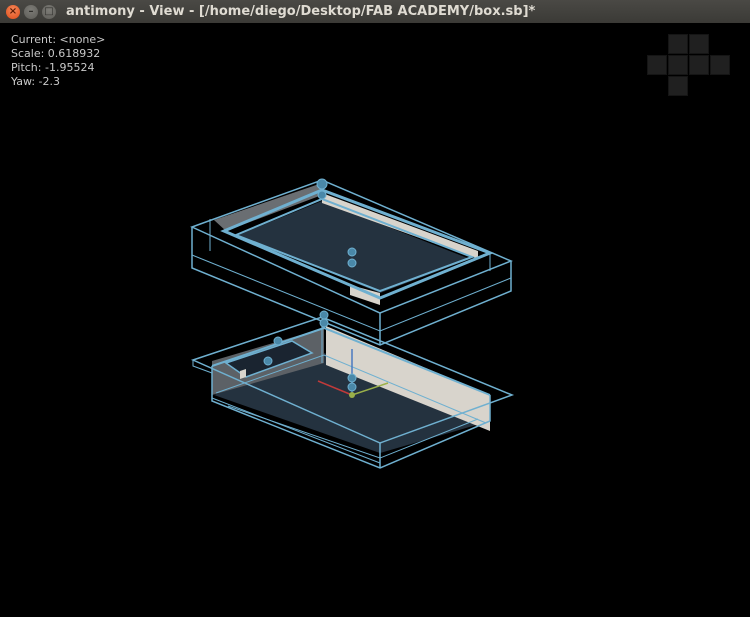 This screenshot has height=617, width=750. Describe the element at coordinates (352, 395) in the screenshot. I see `base-origin-handle` at that location.